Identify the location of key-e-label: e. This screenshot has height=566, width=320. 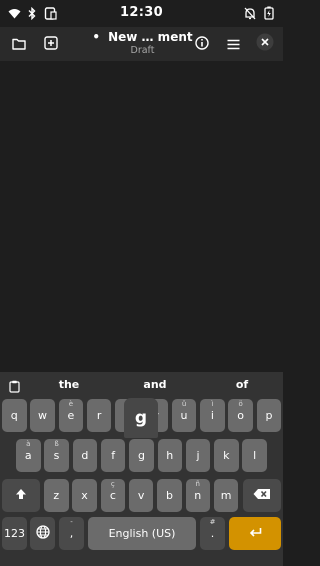
(71, 415).